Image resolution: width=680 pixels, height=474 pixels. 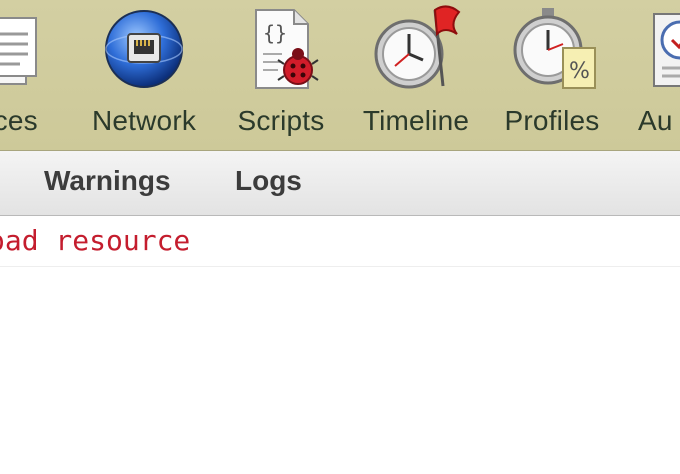 What do you see at coordinates (268, 181) in the screenshot?
I see `filter-logs-button: Logs` at bounding box center [268, 181].